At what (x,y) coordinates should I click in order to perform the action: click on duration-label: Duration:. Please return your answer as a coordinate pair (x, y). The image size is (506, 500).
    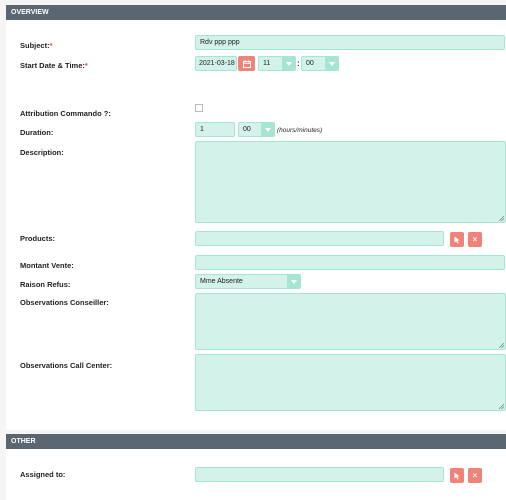
    Looking at the image, I should click on (37, 132).